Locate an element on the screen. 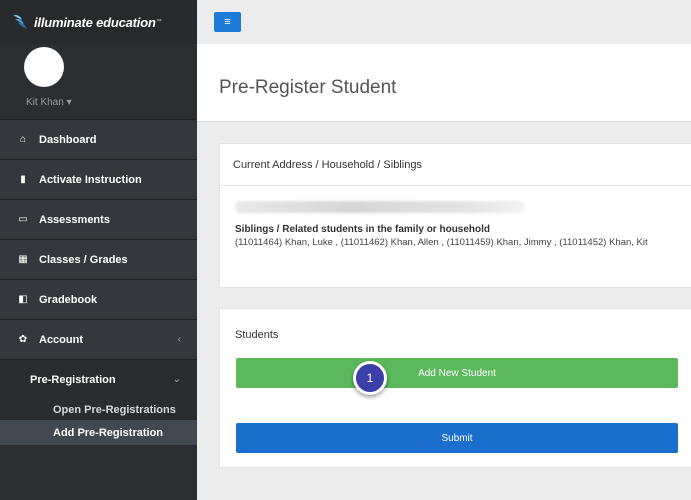  sidebar-item-activate-instruction: ▮ Activate Instruction is located at coordinates (98, 179).